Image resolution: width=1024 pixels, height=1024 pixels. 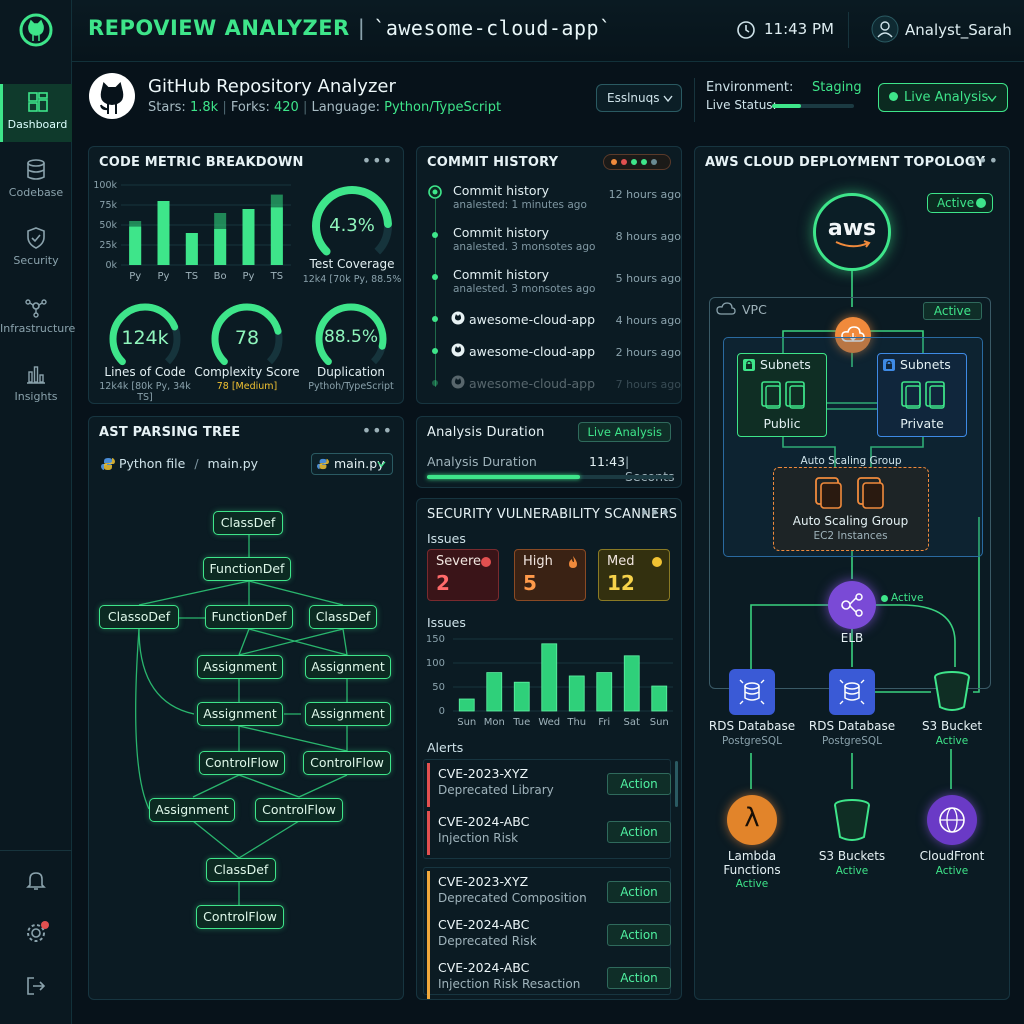 I want to click on s3-bucket-icon, so click(x=952, y=691).